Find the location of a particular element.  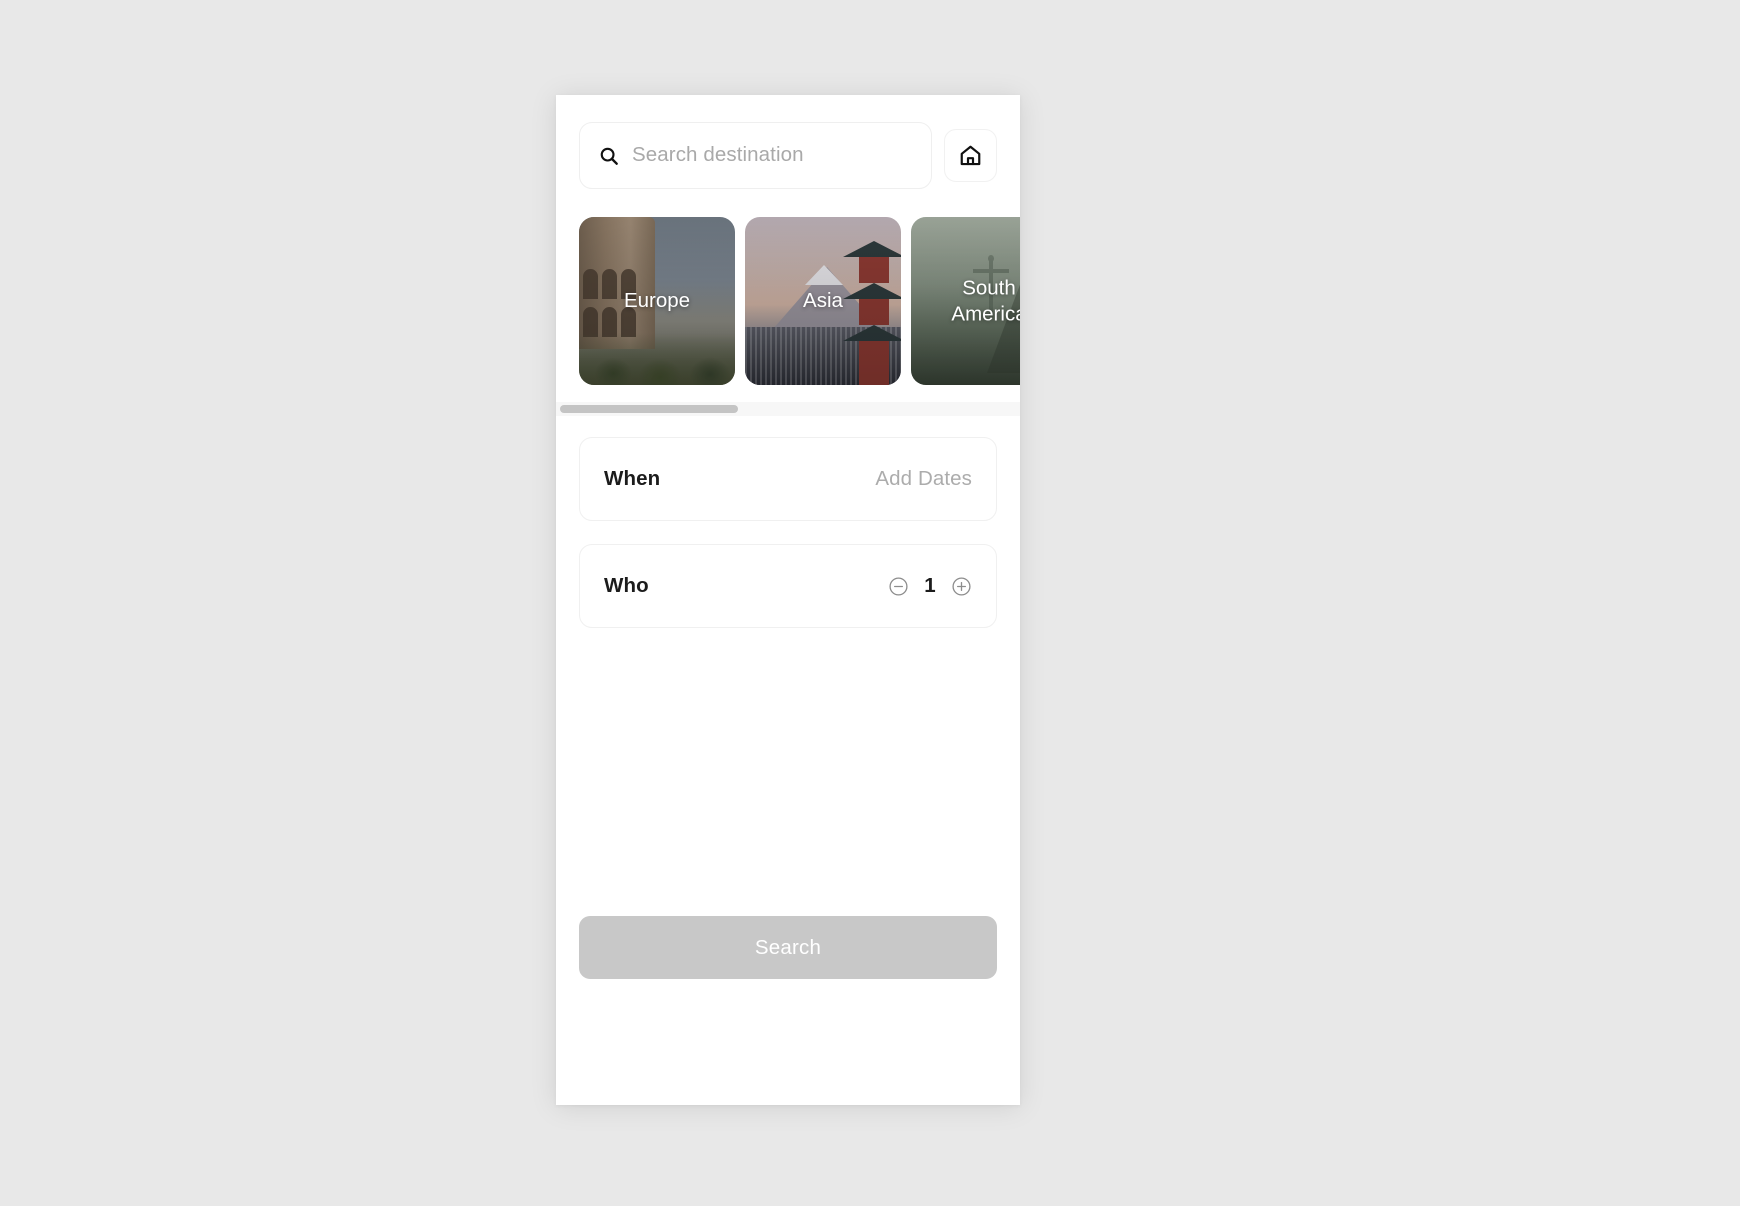

destination-card-europe: Europe is located at coordinates (657, 301).